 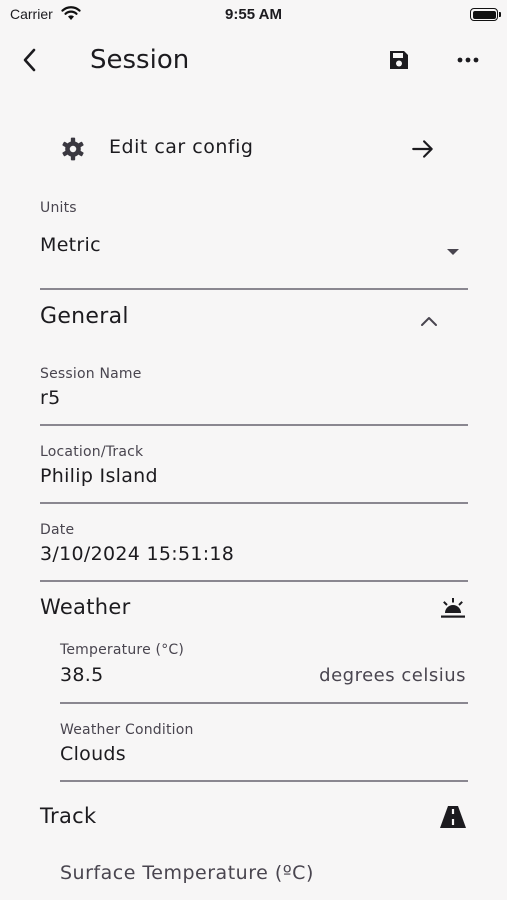 I want to click on date-label: Date, so click(x=57, y=530).